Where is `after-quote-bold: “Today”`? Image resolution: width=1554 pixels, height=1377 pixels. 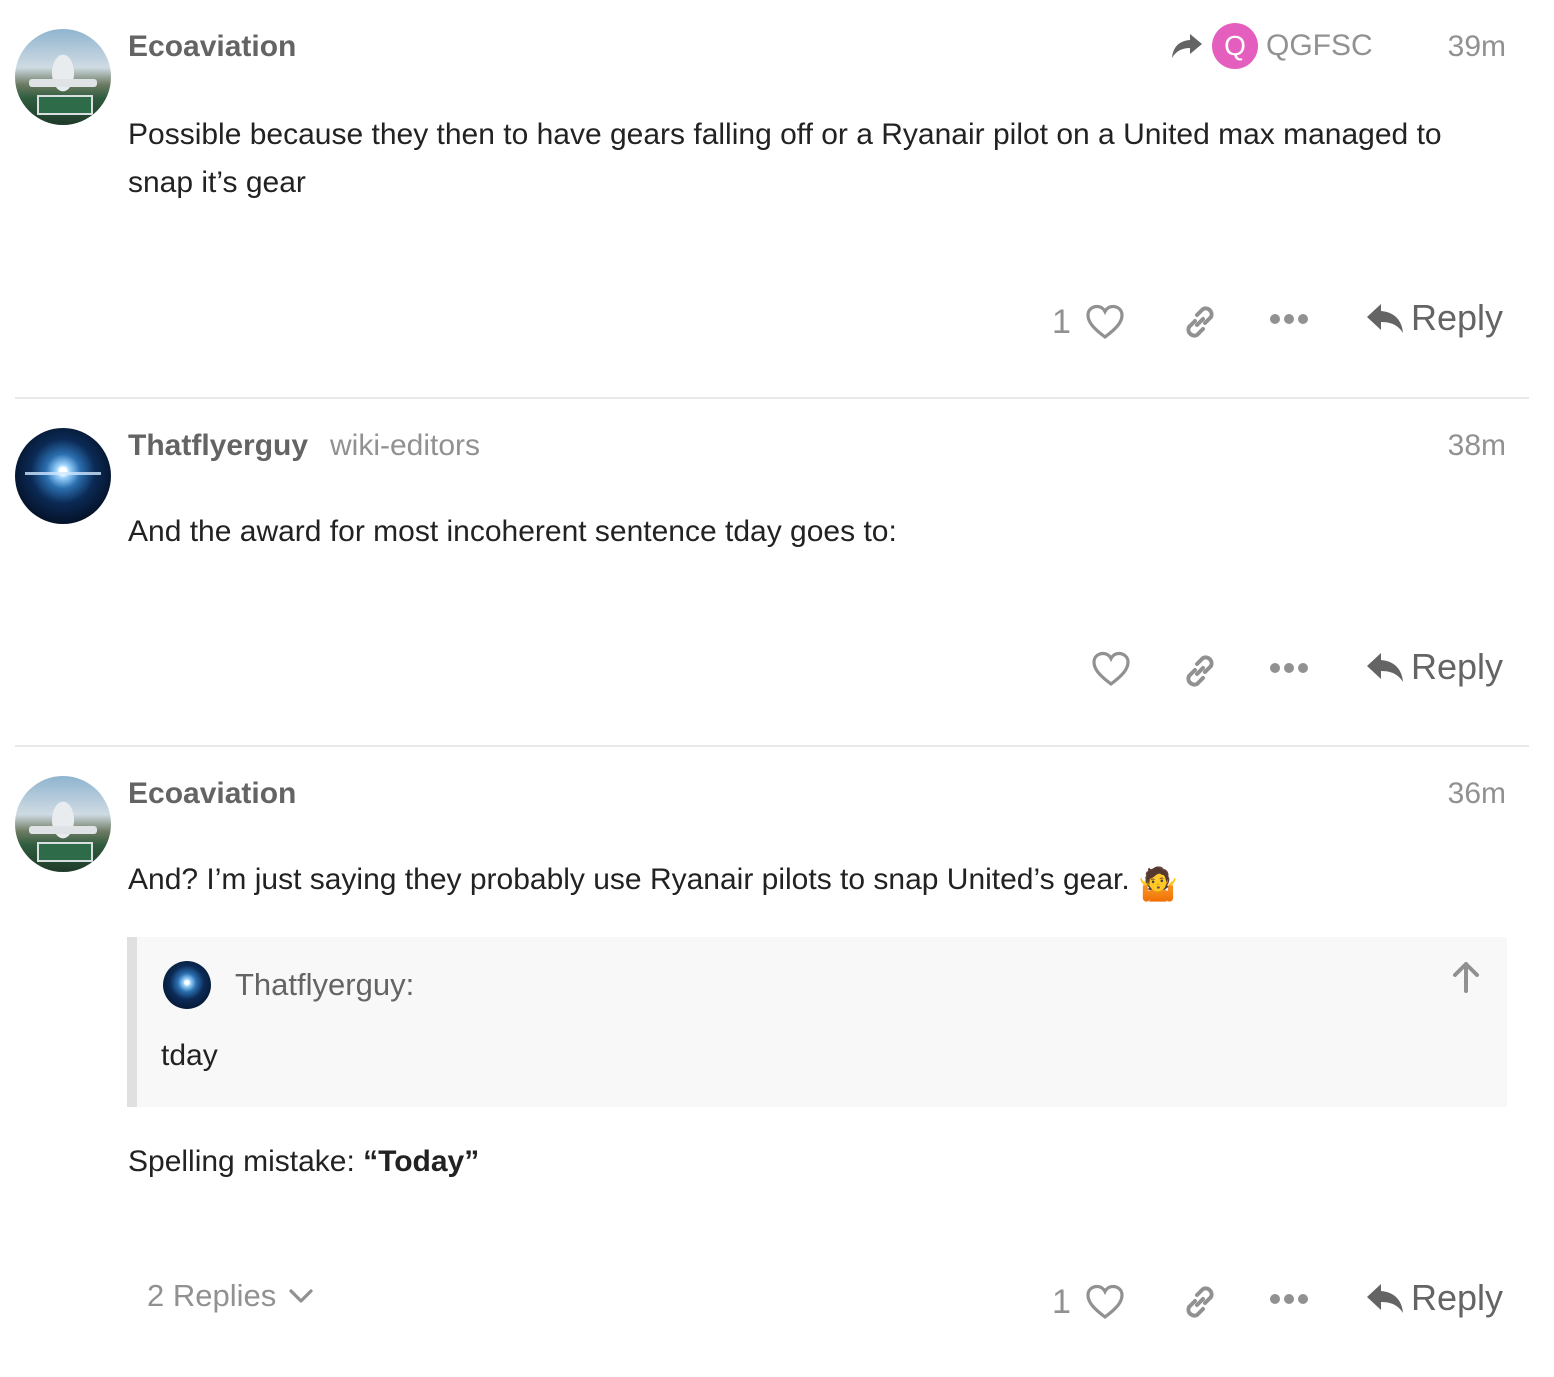 after-quote-bold: “Today” is located at coordinates (421, 1161).